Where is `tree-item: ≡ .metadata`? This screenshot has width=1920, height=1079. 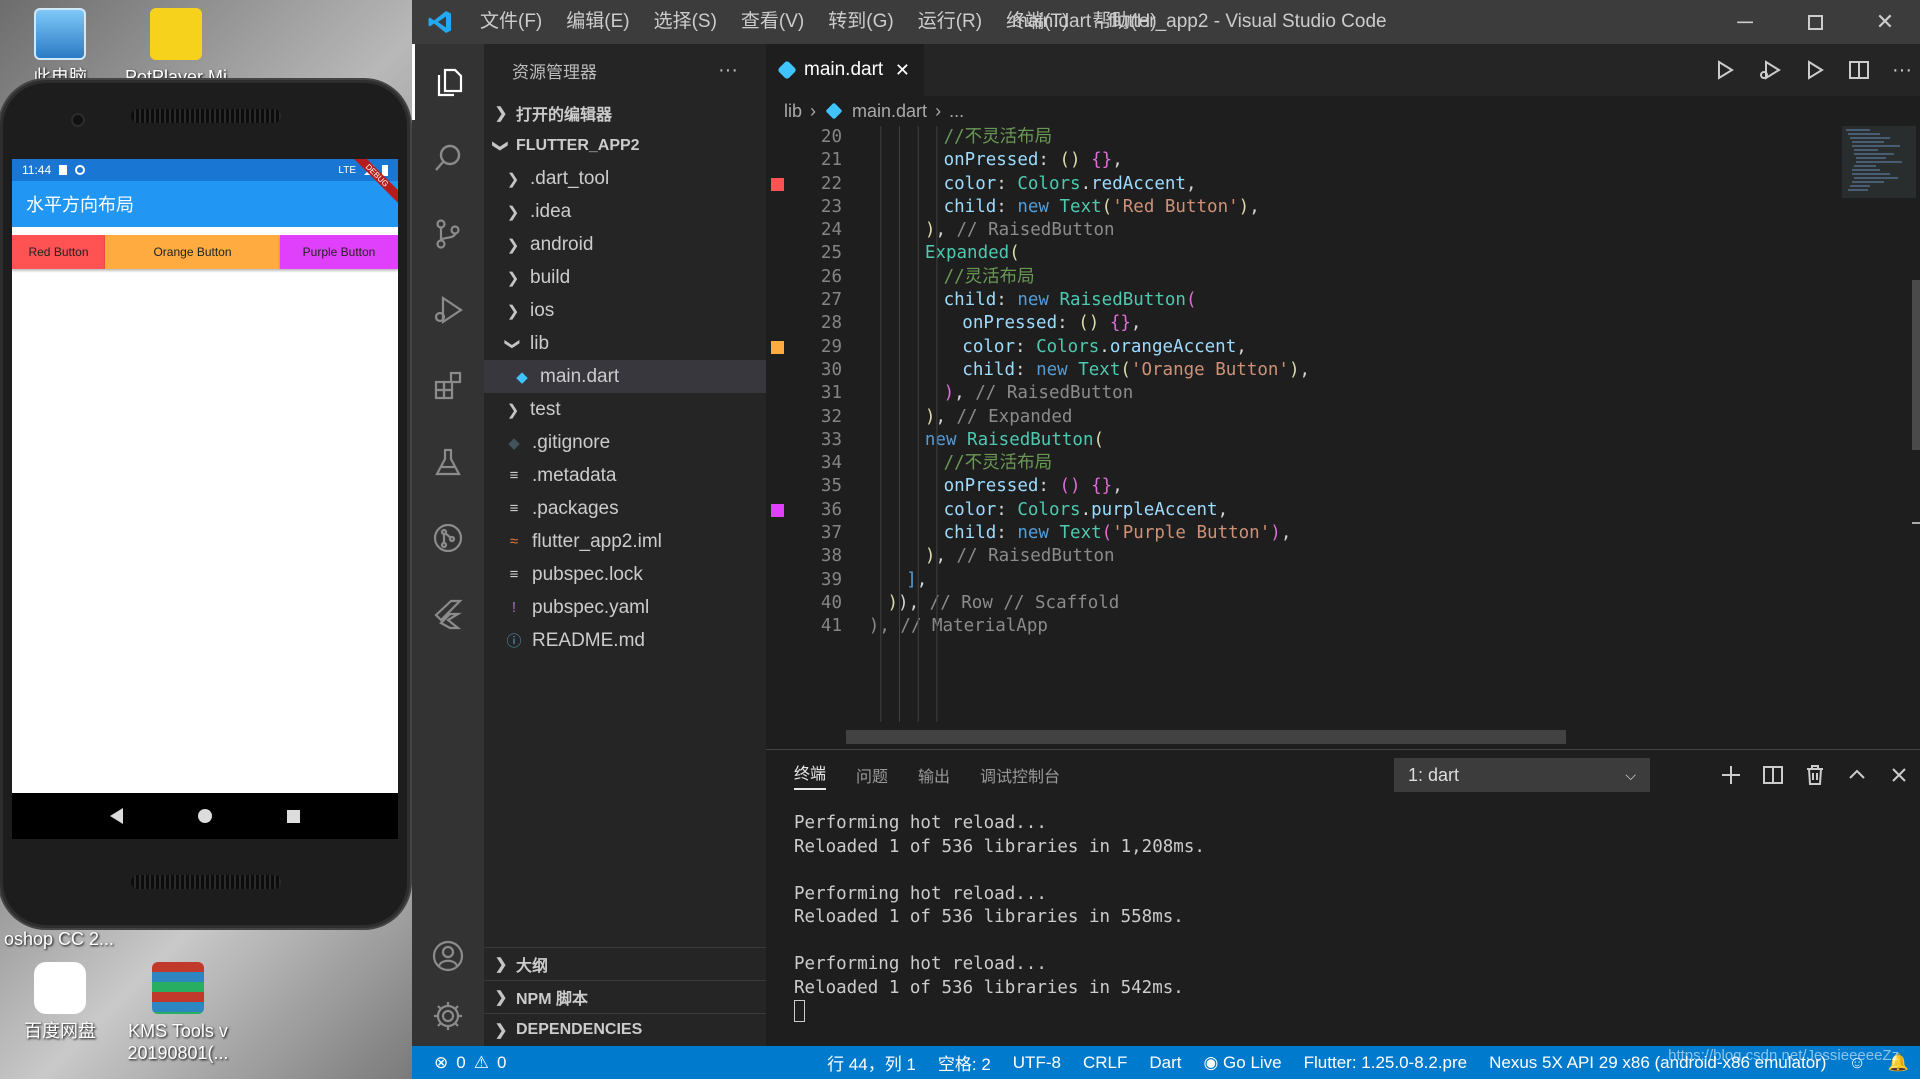
tree-item: ≡ .metadata is located at coordinates (625, 475).